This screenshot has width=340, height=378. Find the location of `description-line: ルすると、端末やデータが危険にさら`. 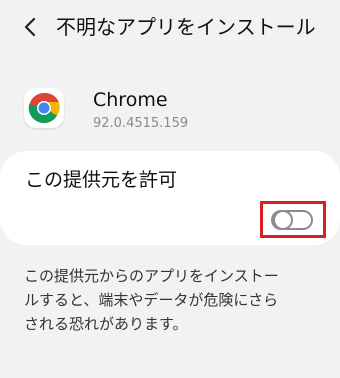

description-line: ルすると、端末やデータが危険にさら is located at coordinates (151, 300).